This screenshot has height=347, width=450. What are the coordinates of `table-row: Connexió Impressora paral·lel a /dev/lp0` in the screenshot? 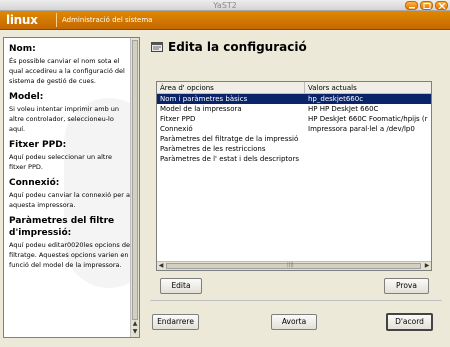 It's located at (294, 129).